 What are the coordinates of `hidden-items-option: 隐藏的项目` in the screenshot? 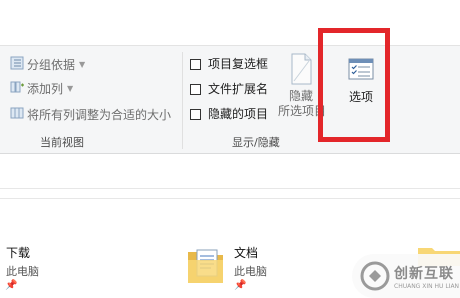 It's located at (229, 114).